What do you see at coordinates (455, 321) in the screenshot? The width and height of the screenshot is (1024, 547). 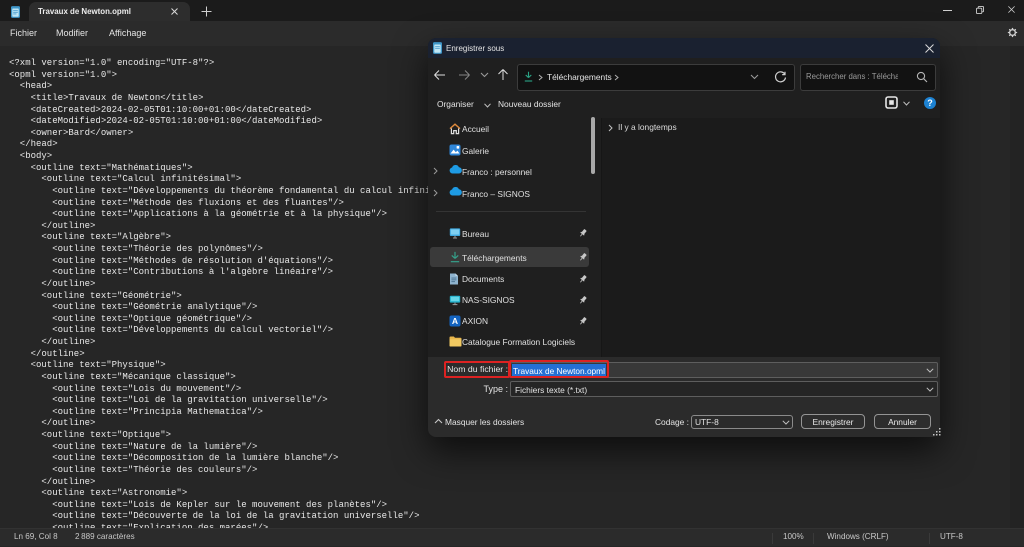 I see `svg-text: A` at bounding box center [455, 321].